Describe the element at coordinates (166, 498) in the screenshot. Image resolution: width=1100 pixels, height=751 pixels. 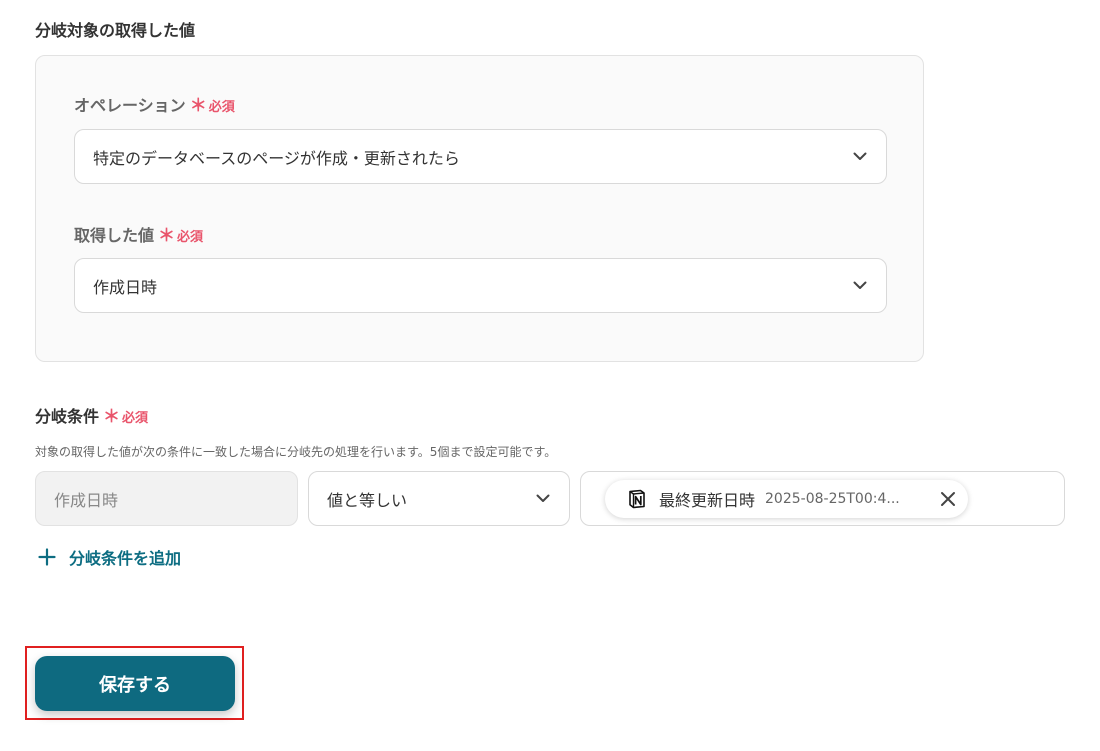
I see `condition-field-readonly: 作成日時` at that location.